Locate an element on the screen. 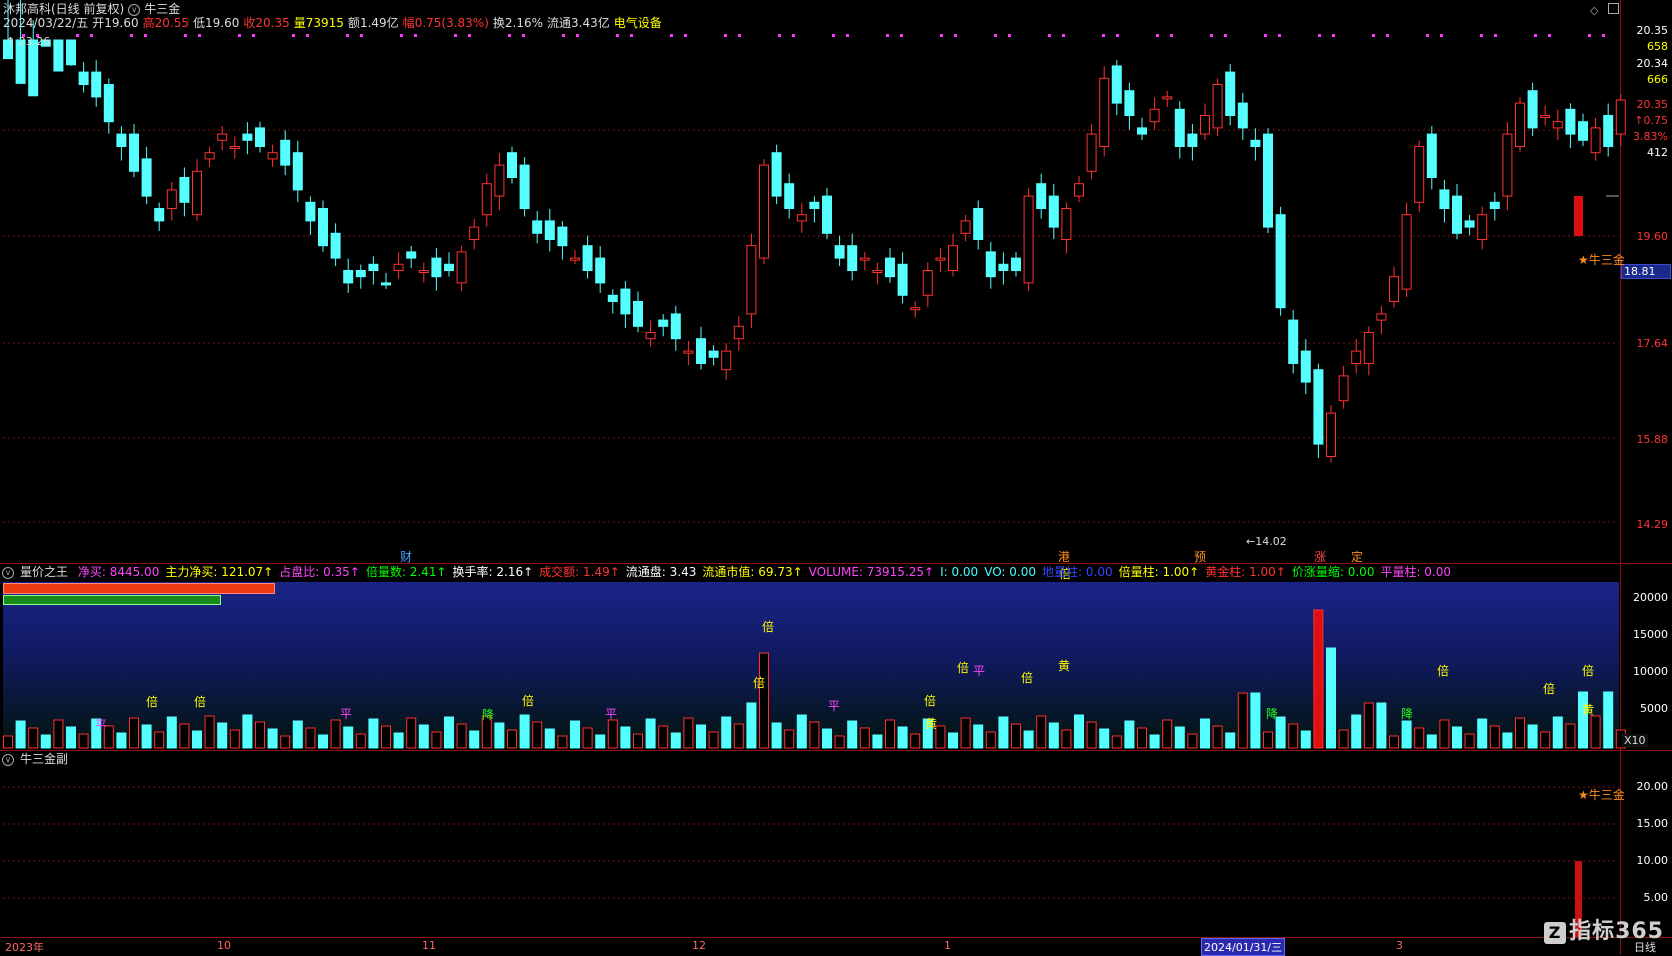  vol-axis-2: 15000 is located at coordinates (1650, 634).